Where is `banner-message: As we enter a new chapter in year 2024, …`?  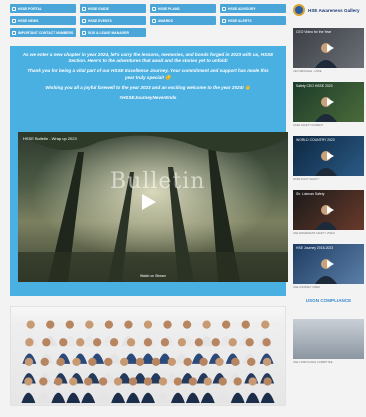 banner-message: As we enter a new chapter in year 2024, … is located at coordinates (148, 76).